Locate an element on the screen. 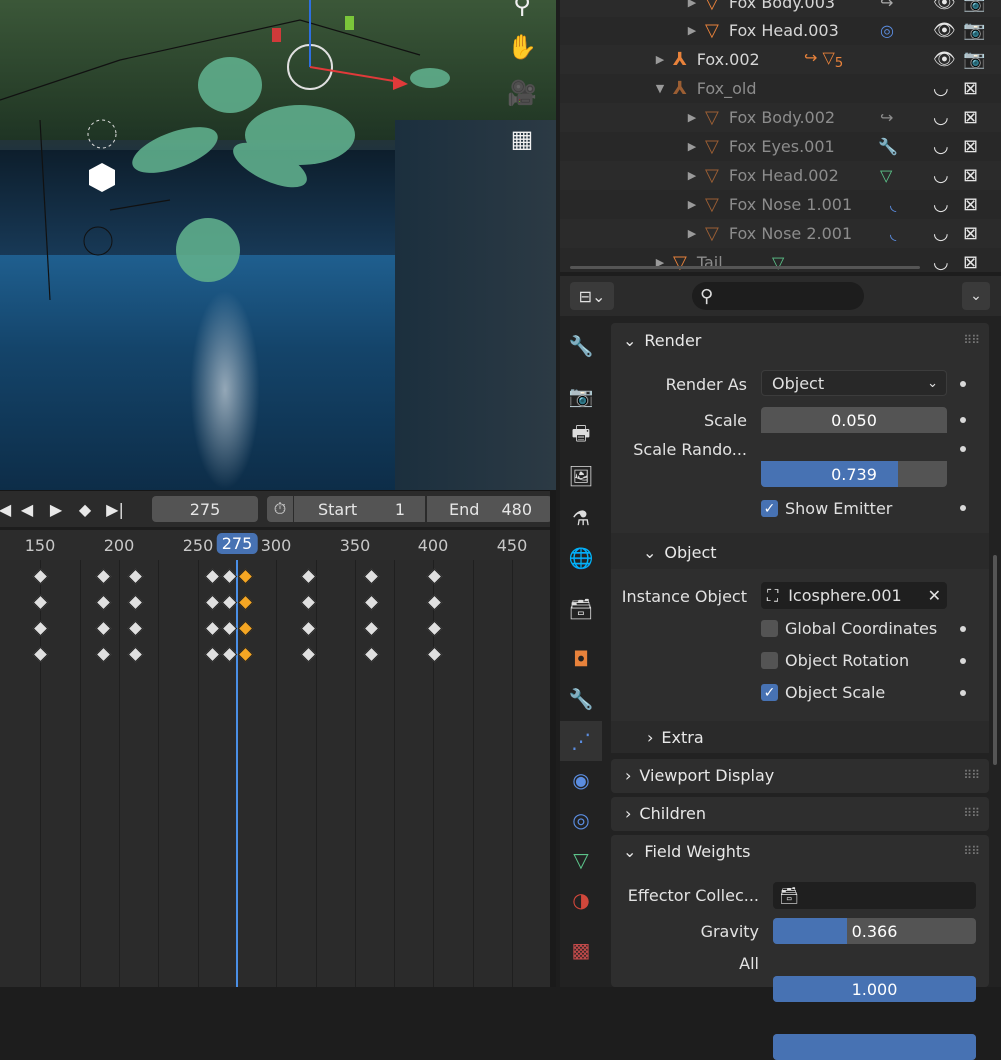 The image size is (1001, 1060). viewport-display-header: › Viewport Display is located at coordinates (699, 775).